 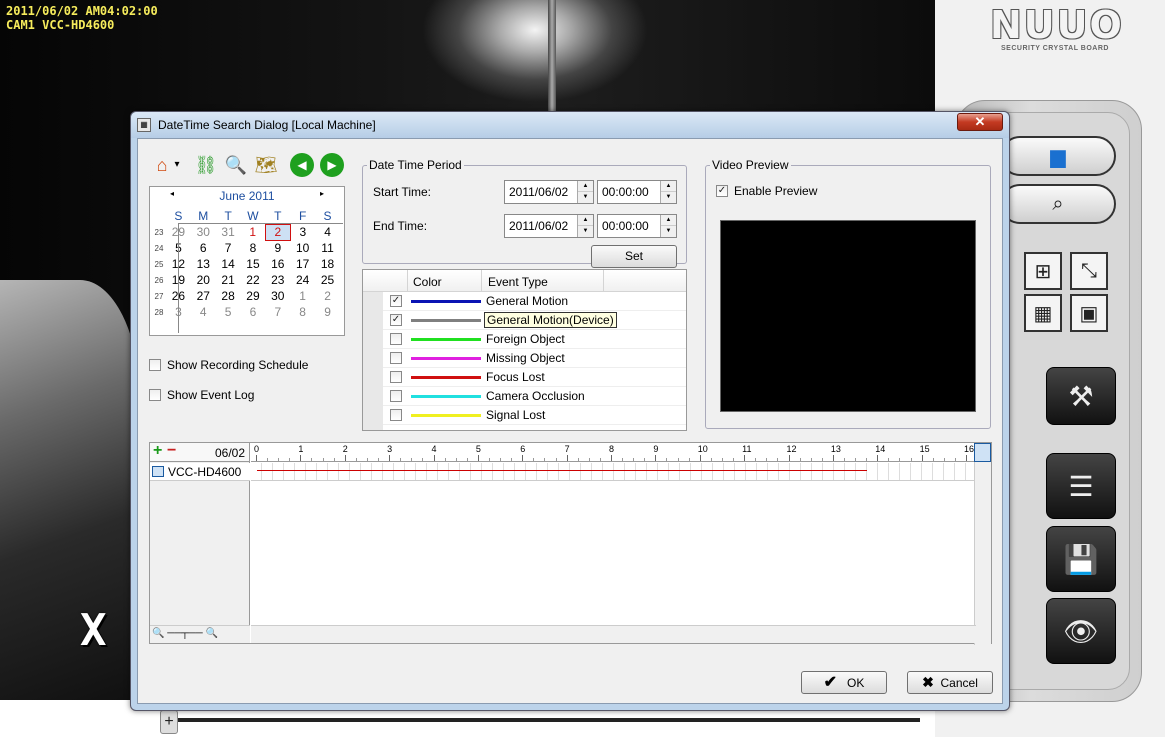 I want to click on calendar-day: 28, so click(x=228, y=296).